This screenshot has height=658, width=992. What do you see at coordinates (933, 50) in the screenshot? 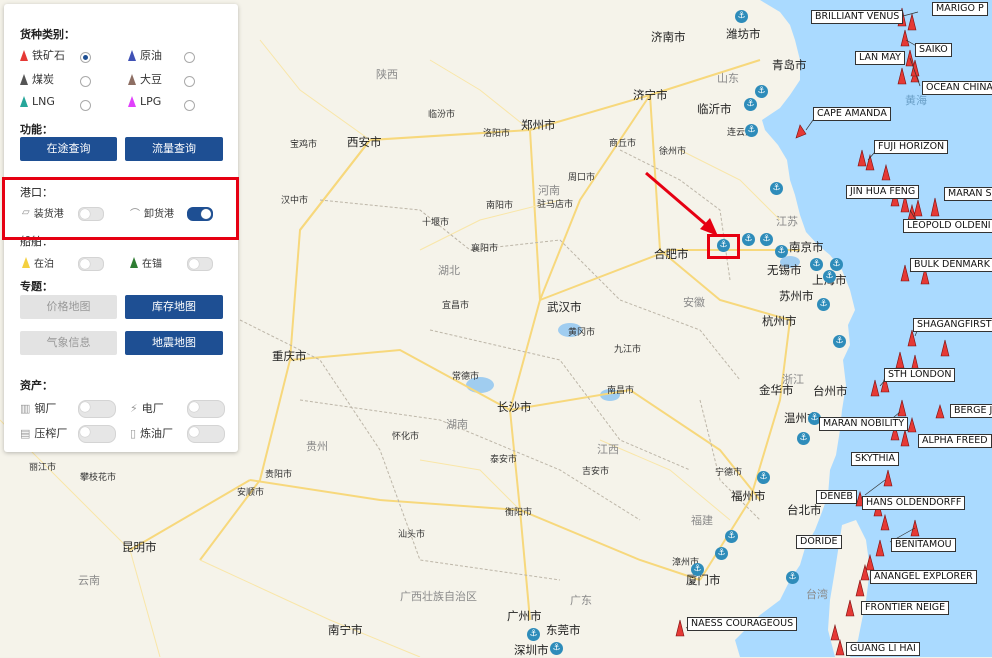
I see `ship-label: SAIKO` at bounding box center [933, 50].